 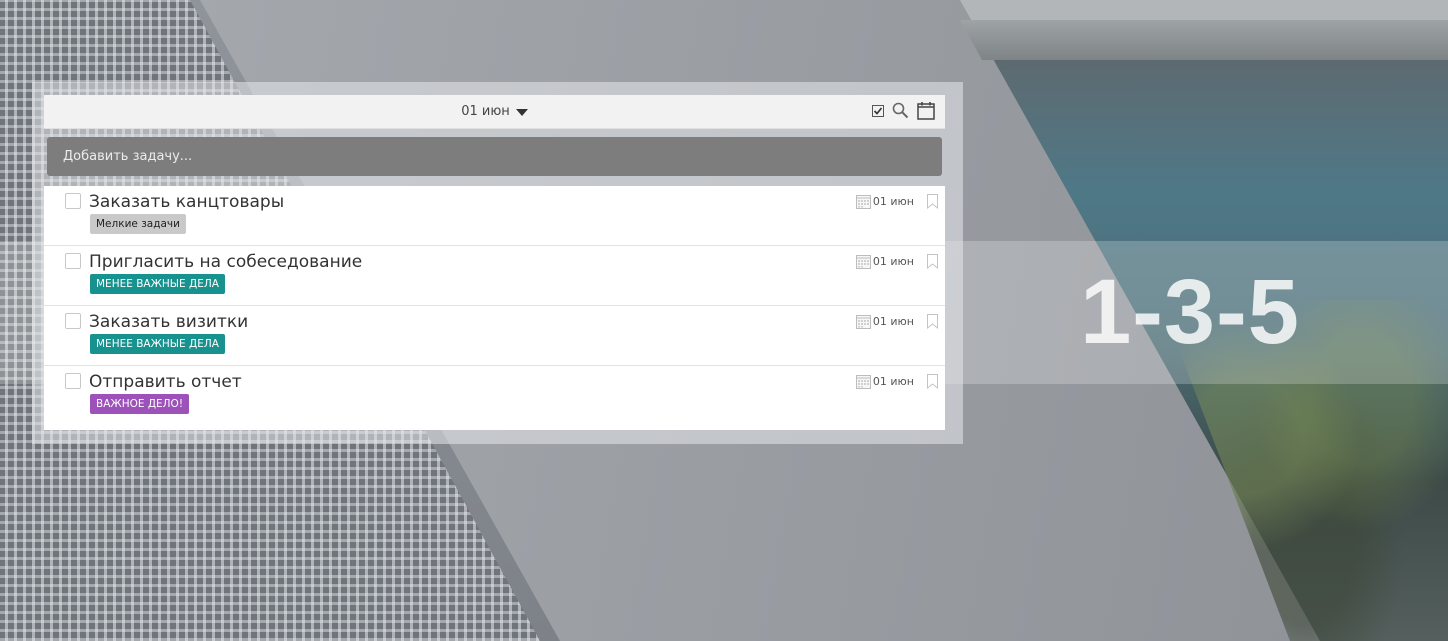 I want to click on date-selector: 01 июн, so click(x=494, y=111).